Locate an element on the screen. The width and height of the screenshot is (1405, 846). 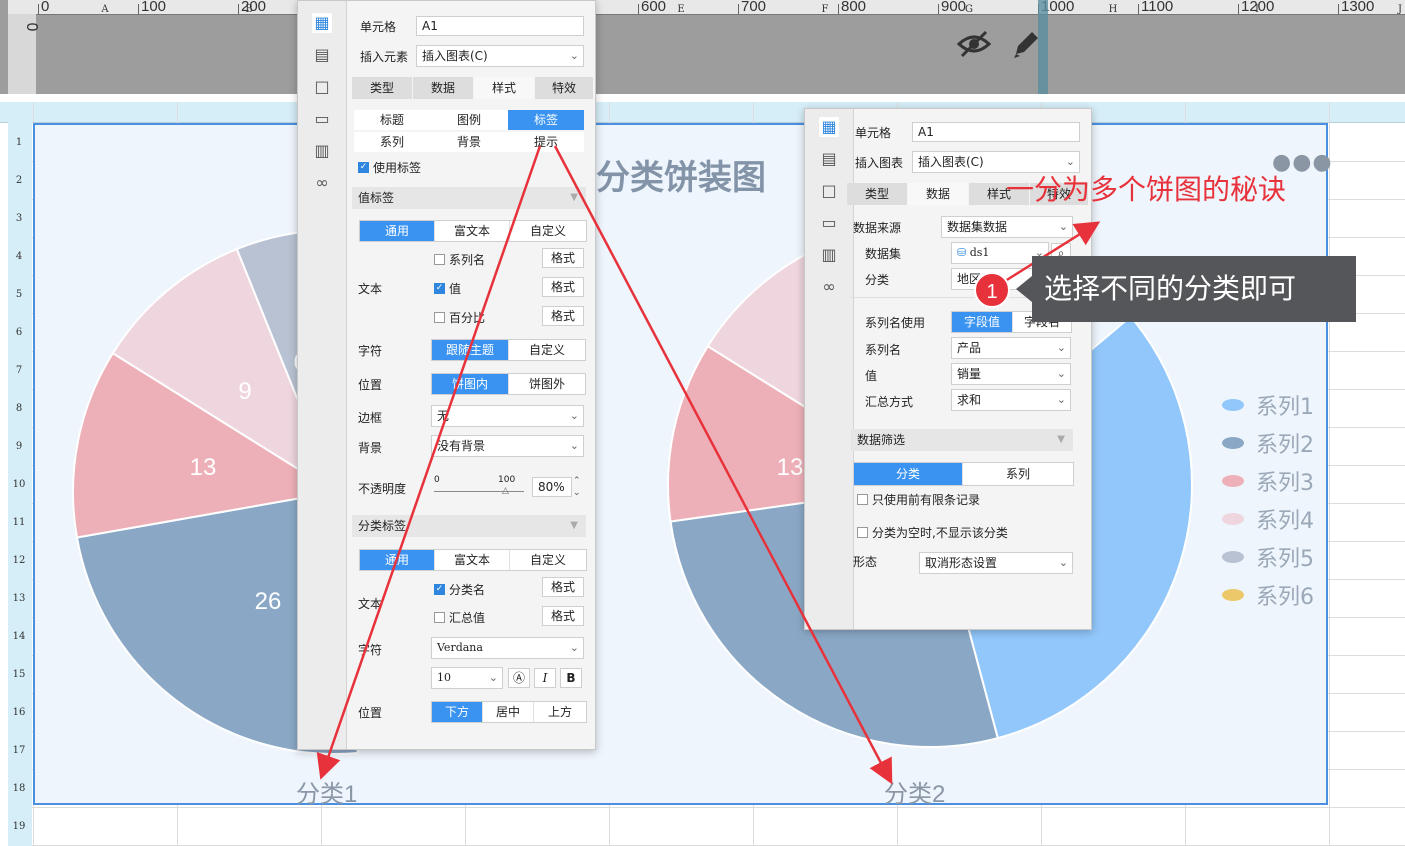
category-tooltip: 选择不同的分类即可 is located at coordinates (1194, 289).